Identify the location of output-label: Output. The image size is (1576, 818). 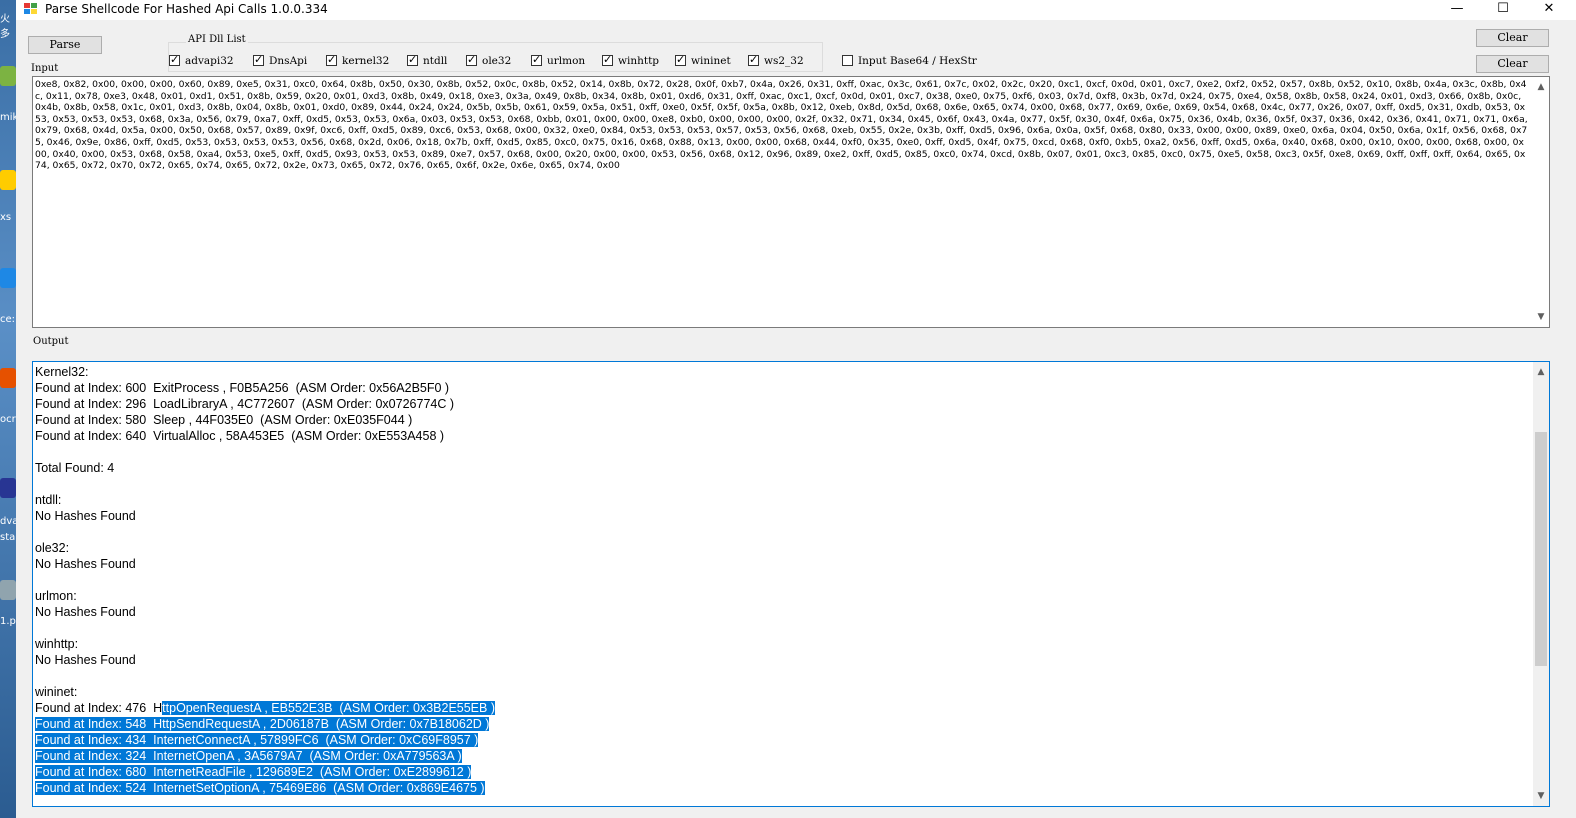
(51, 341).